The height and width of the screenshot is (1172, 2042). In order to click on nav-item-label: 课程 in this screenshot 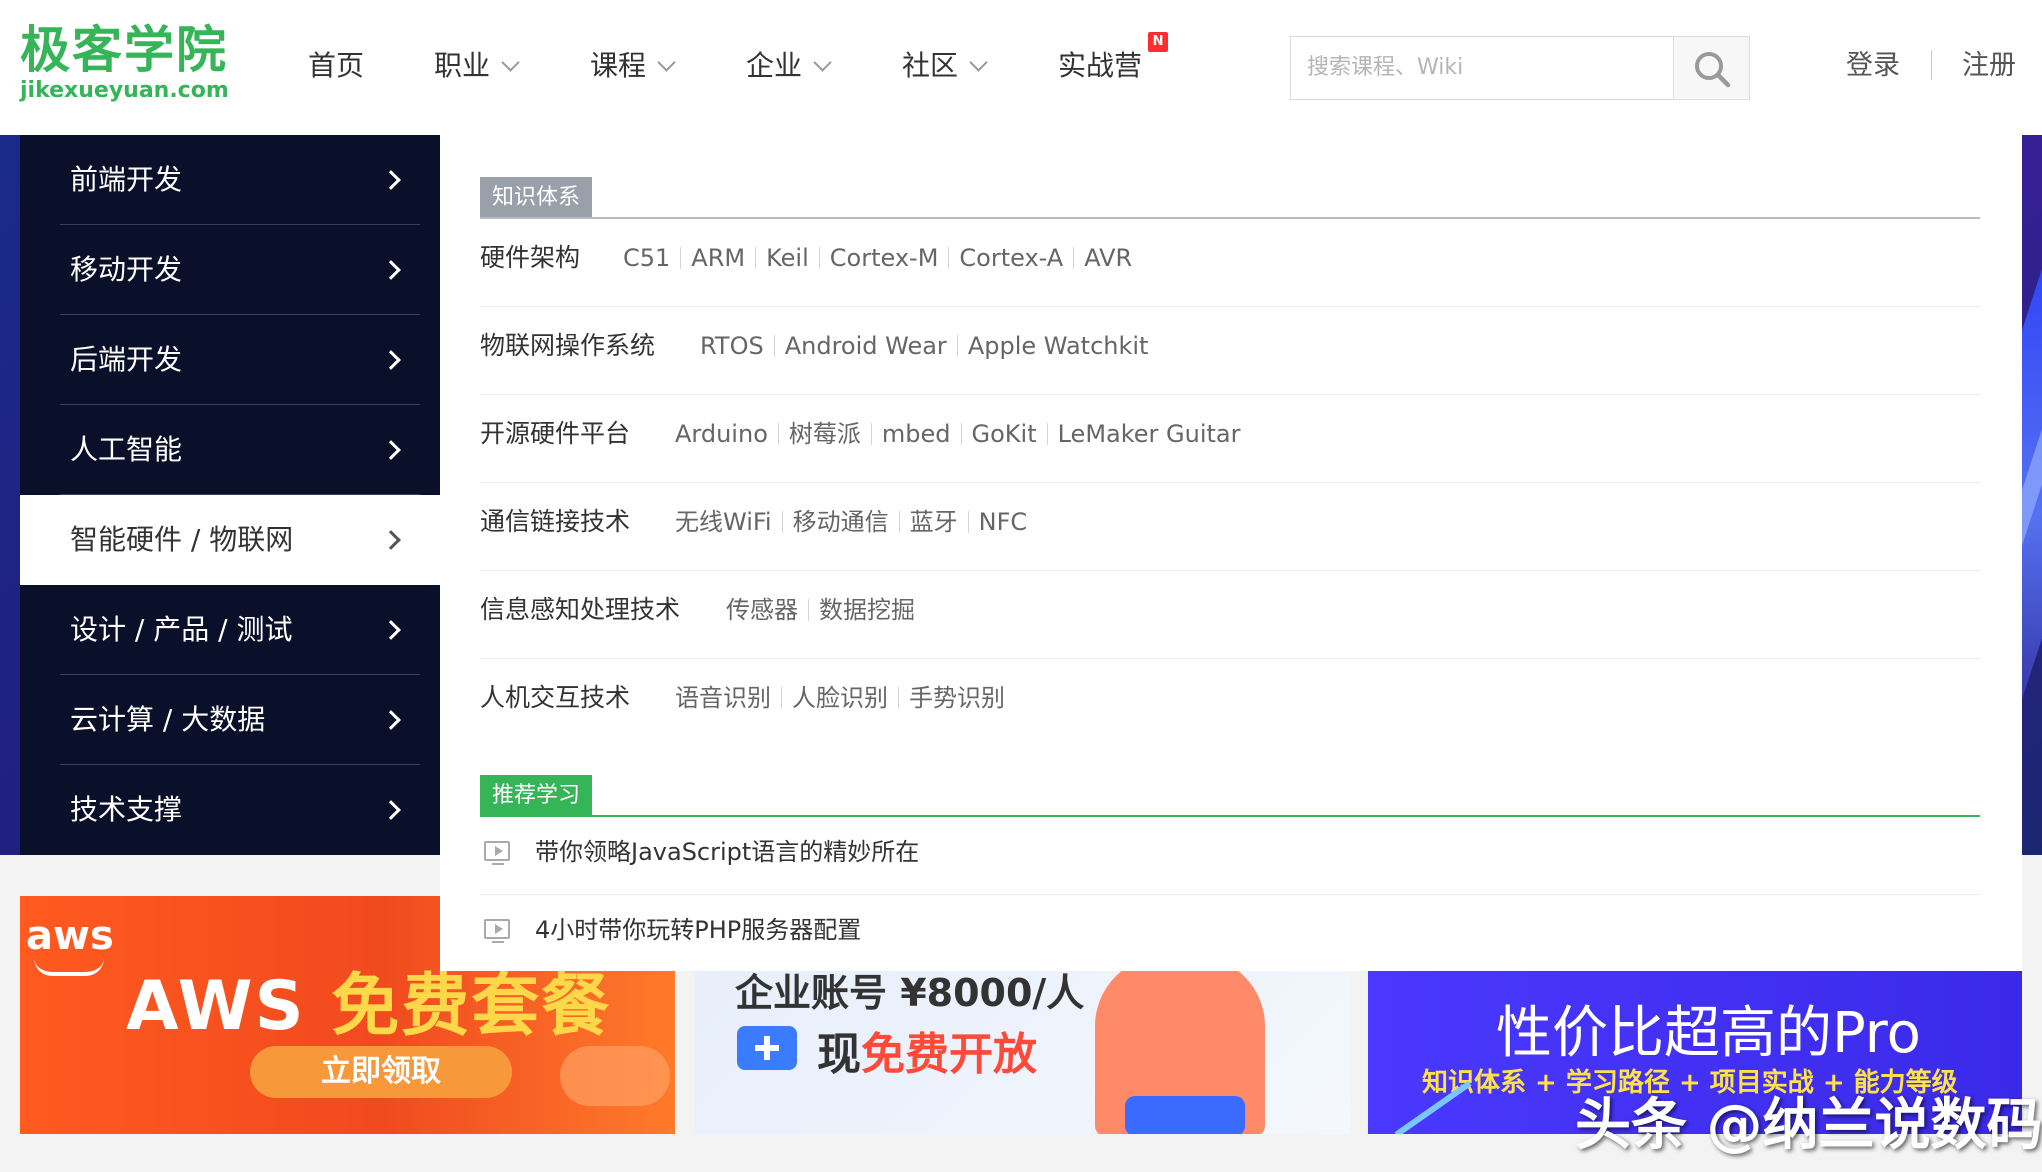, I will do `click(618, 65)`.